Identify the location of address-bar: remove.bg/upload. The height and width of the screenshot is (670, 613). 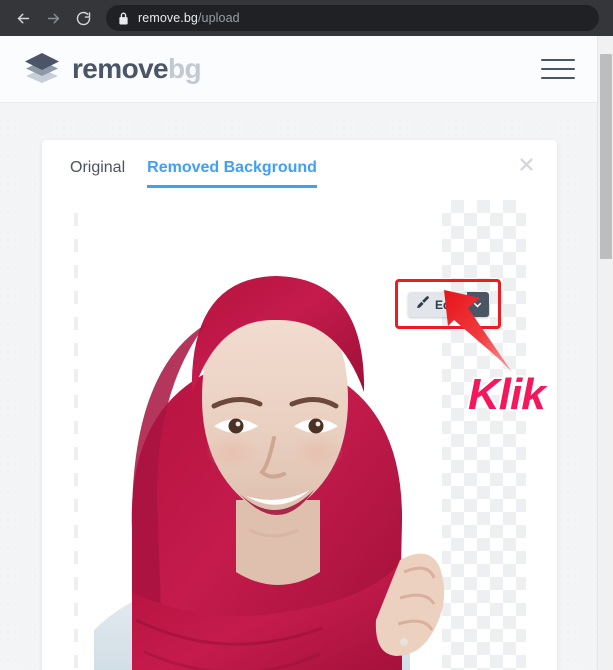
(352, 18).